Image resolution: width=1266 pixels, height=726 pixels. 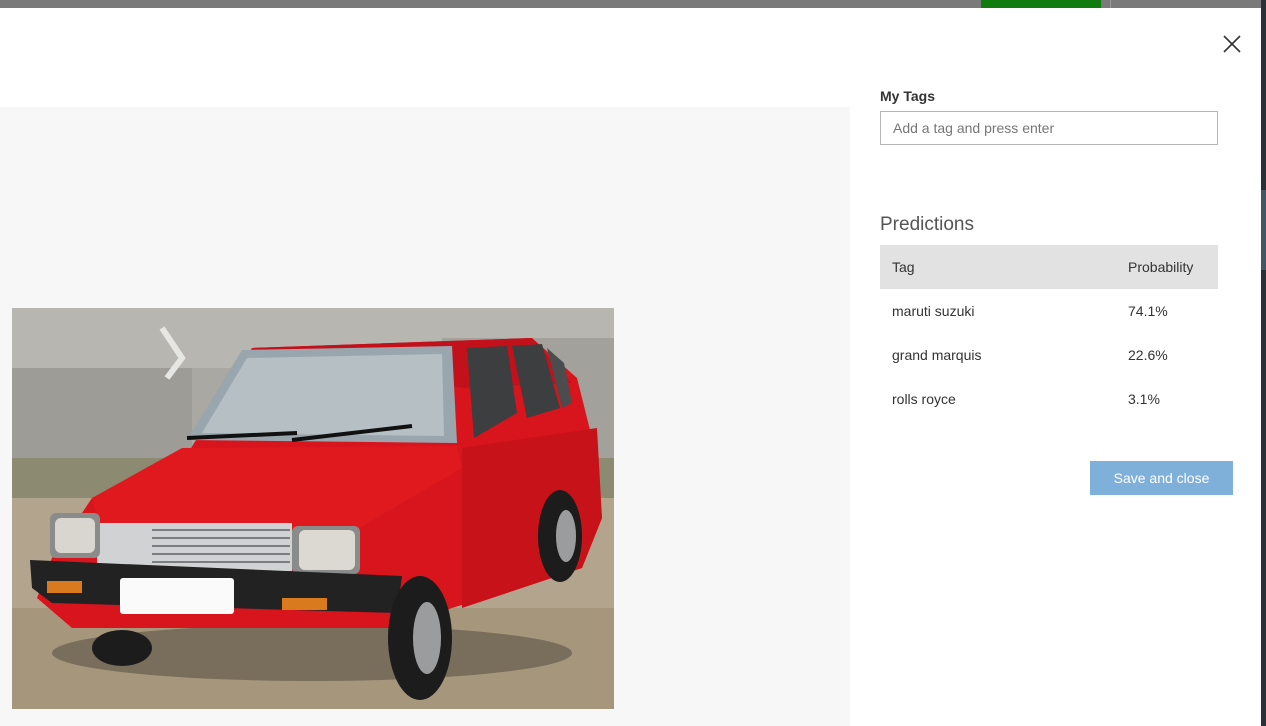 I want to click on background-divider, so click(x=1110, y=4).